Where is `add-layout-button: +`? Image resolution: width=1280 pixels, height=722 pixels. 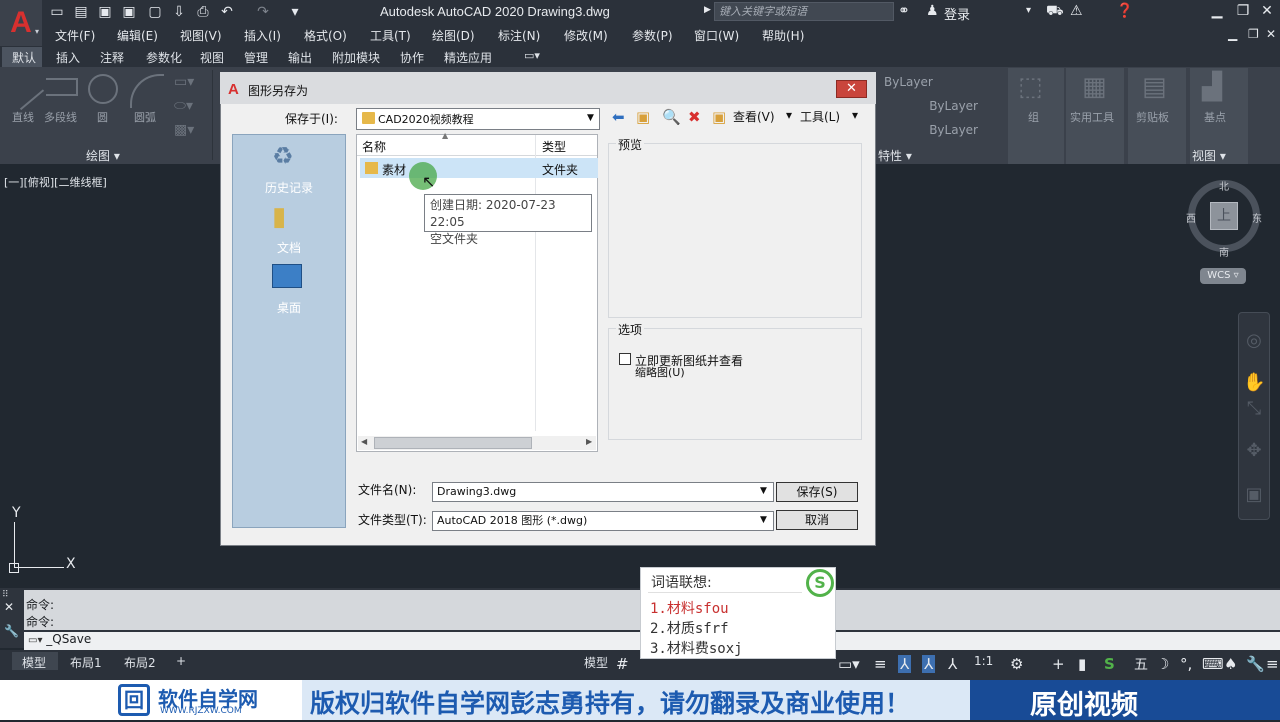 add-layout-button: + is located at coordinates (181, 661).